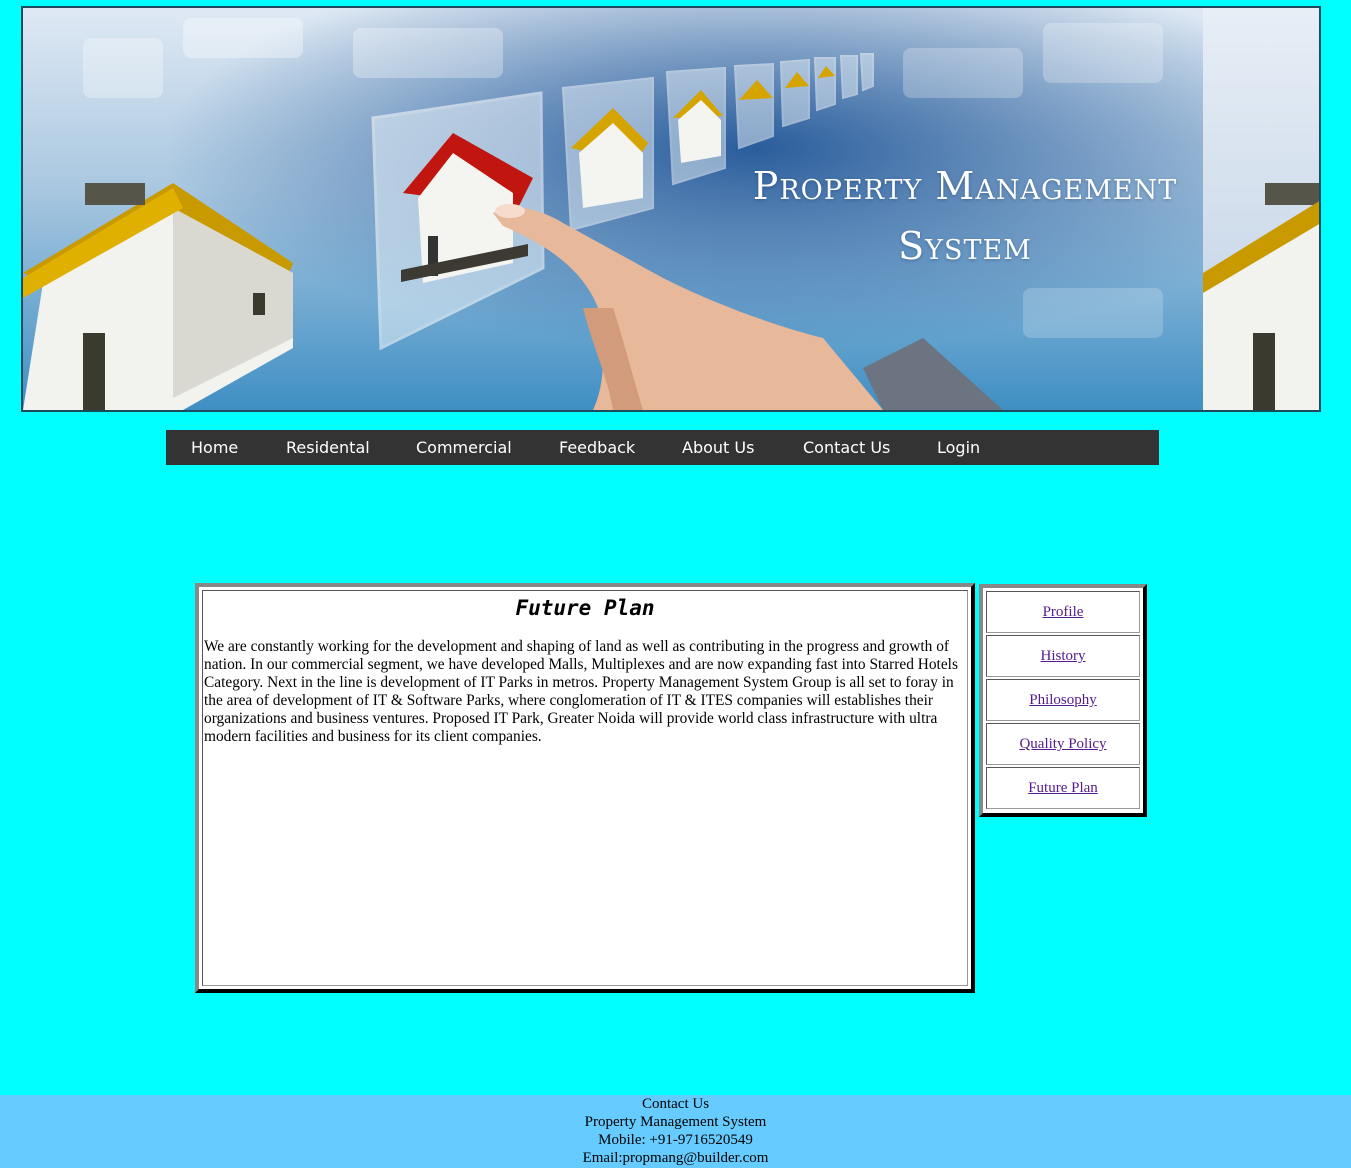 Image resolution: width=1351 pixels, height=1168 pixels. I want to click on nav-item-residental: Residental, so click(328, 447).